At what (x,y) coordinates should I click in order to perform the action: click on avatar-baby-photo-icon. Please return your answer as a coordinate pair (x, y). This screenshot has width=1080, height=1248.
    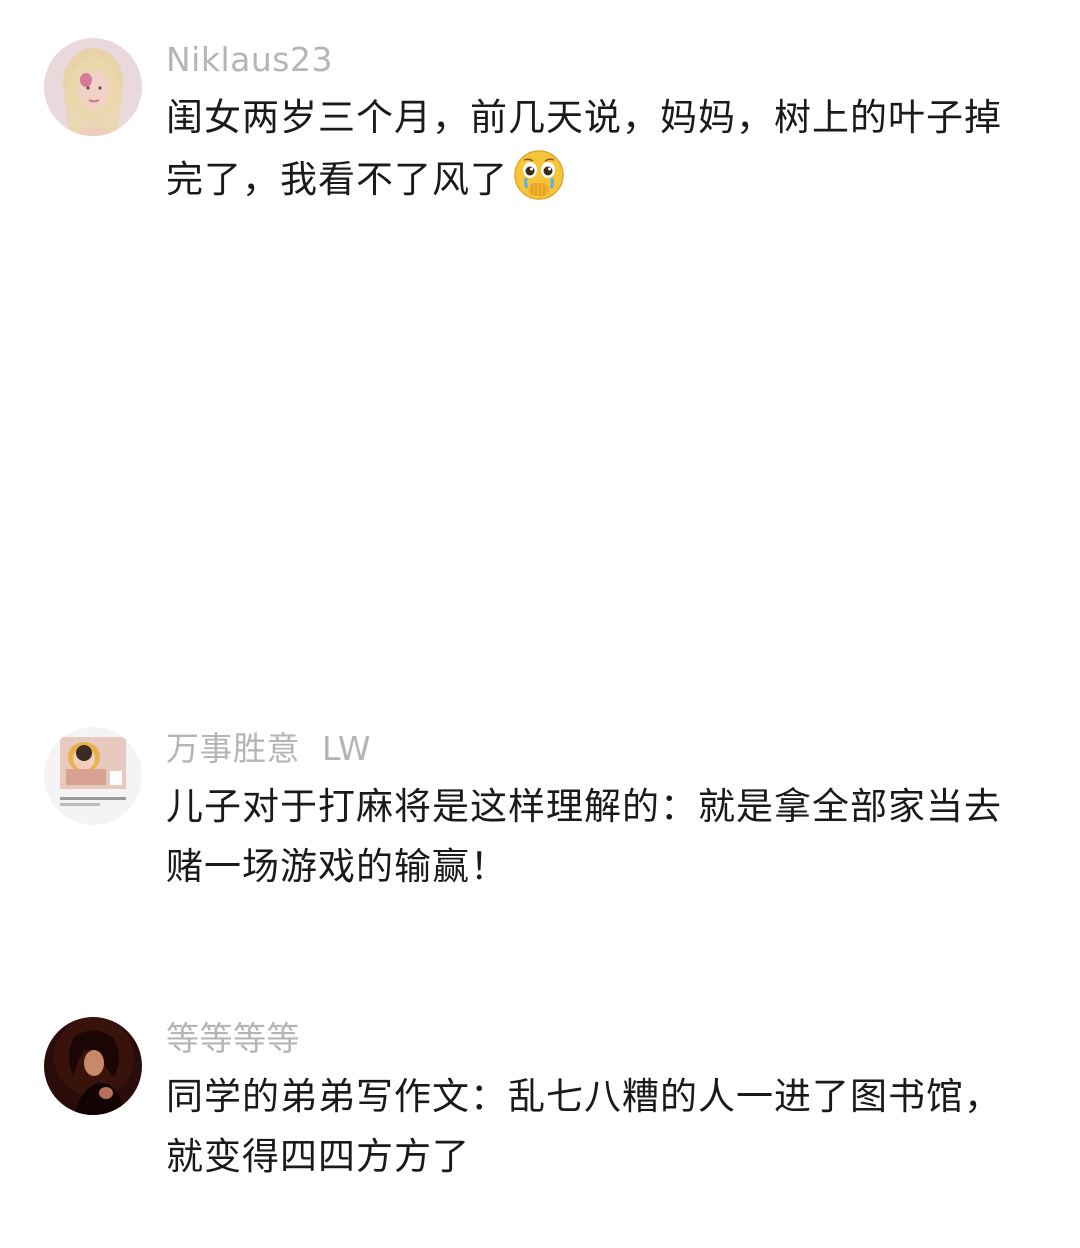
    Looking at the image, I should click on (93, 776).